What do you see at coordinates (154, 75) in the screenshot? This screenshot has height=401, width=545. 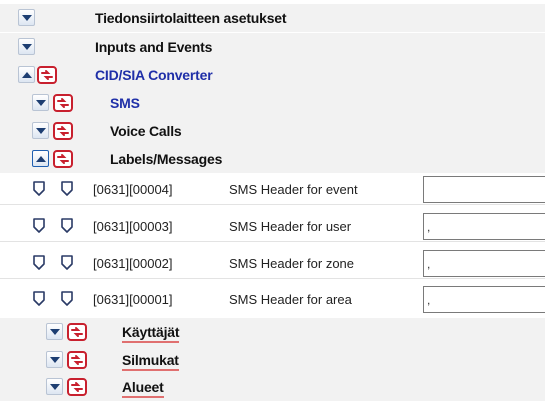 I see `section-label: CID/SIA Converter` at bounding box center [154, 75].